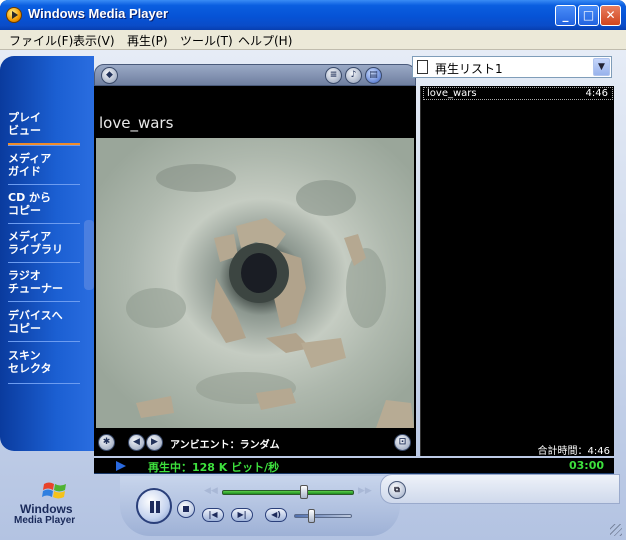 The height and width of the screenshot is (540, 626). I want to click on title-bar: Windows Media Player _ □ ✕, so click(313, 15).